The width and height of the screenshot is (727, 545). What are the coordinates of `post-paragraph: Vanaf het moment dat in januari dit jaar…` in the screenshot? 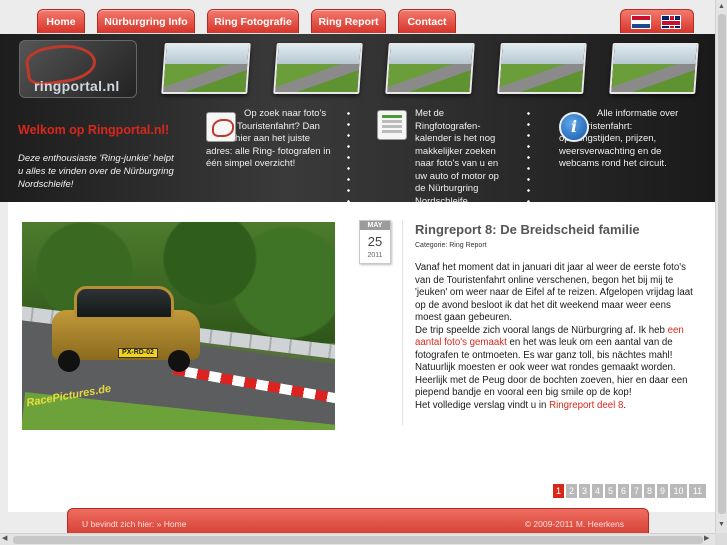 It's located at (554, 292).